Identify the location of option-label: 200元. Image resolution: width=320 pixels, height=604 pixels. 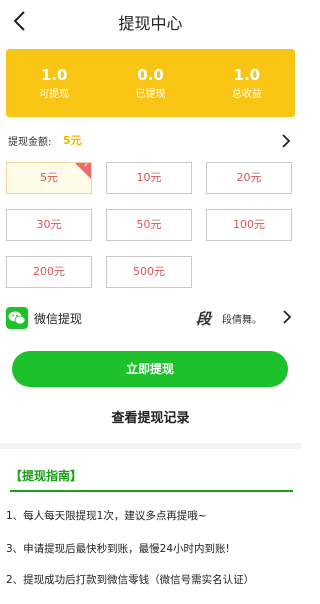
(49, 271).